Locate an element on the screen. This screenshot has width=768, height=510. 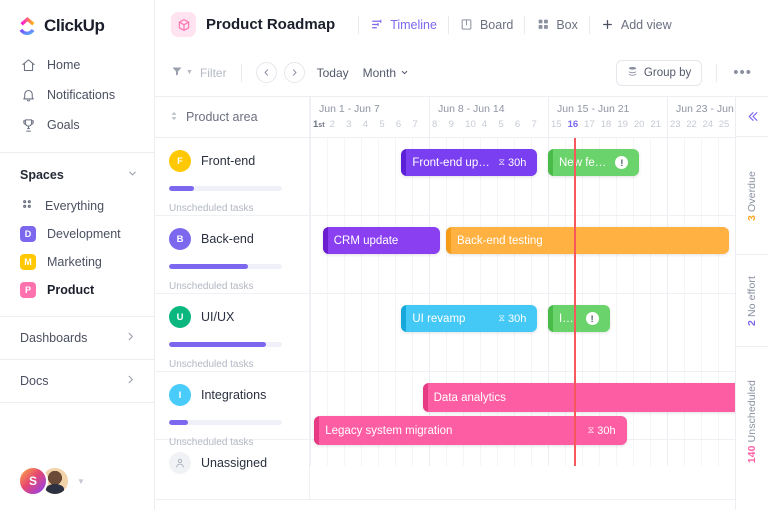
collapse-rail-button is located at coordinates (752, 111).